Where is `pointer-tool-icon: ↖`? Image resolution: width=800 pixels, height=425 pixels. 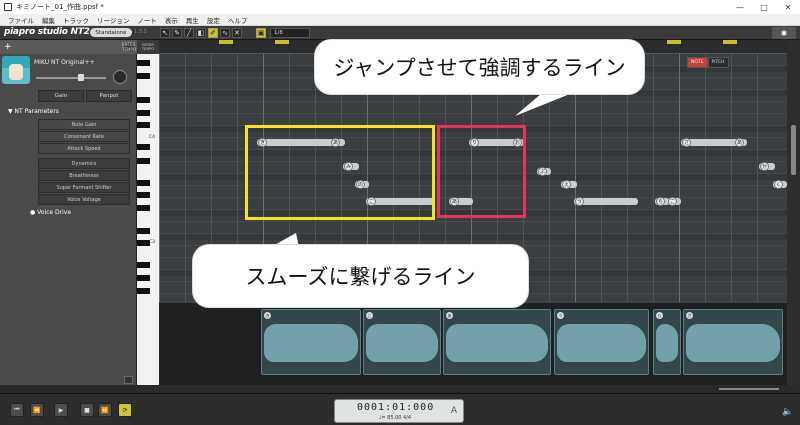
pointer-tool-icon: ↖ is located at coordinates (165, 33).